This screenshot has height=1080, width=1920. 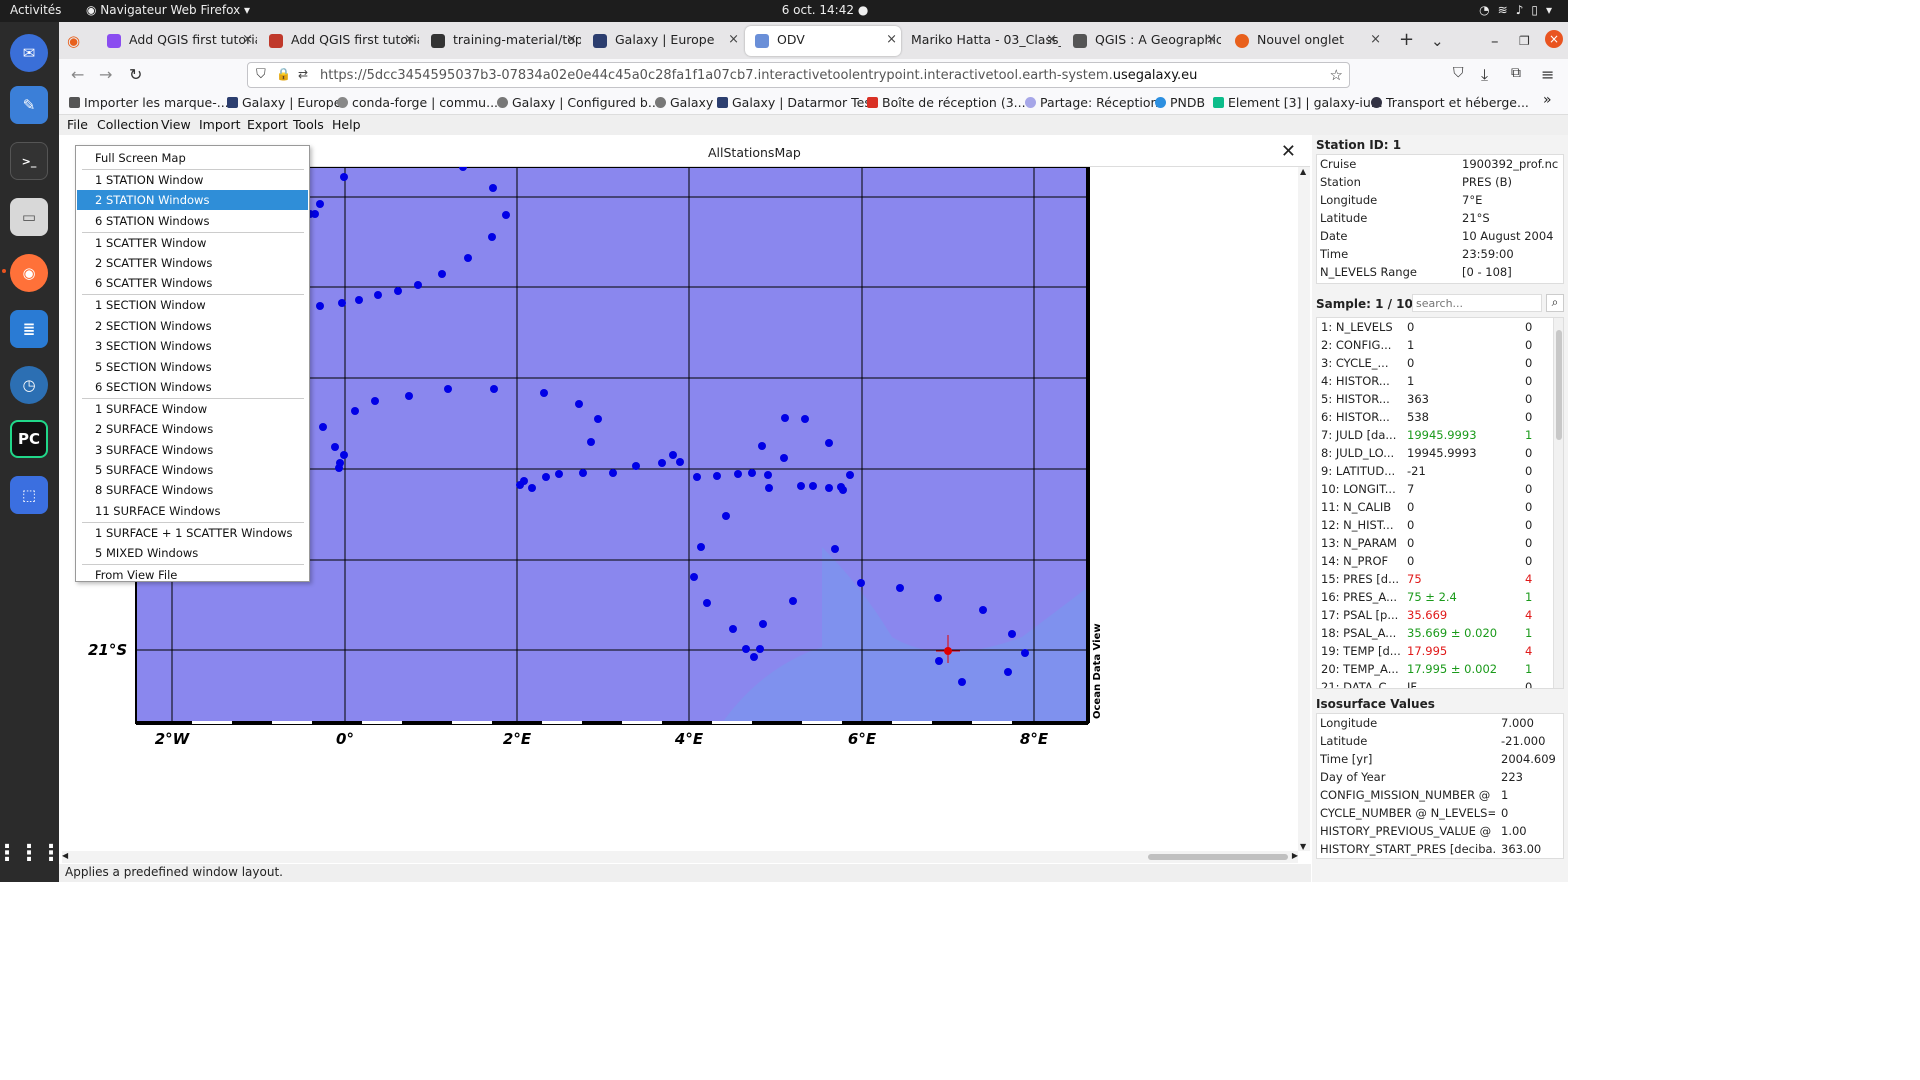 What do you see at coordinates (192, 490) in the screenshot?
I see `layout-menu-item: 8 SURFACE Windows` at bounding box center [192, 490].